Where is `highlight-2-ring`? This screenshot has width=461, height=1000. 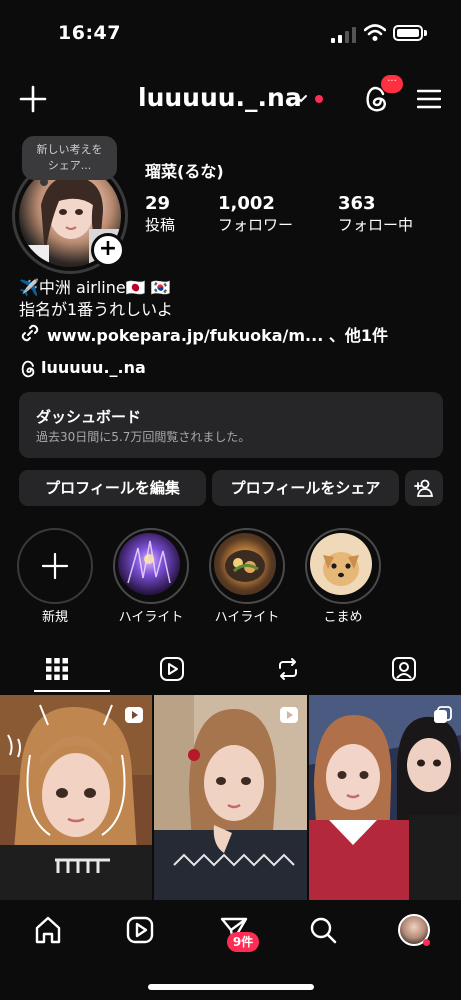
highlight-2-ring is located at coordinates (247, 566).